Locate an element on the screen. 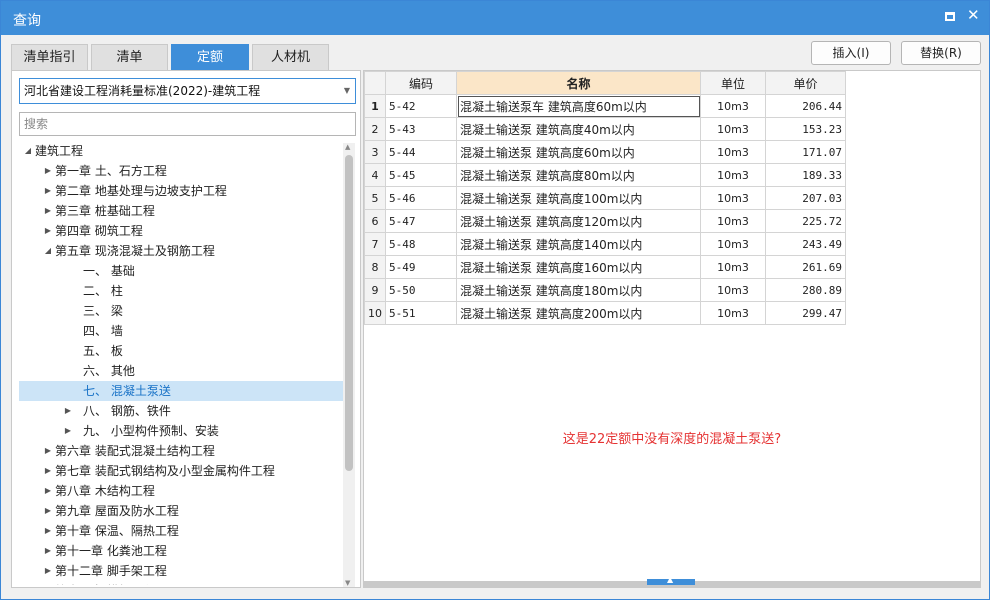  tree-item: 三、 梁 is located at coordinates (181, 311).